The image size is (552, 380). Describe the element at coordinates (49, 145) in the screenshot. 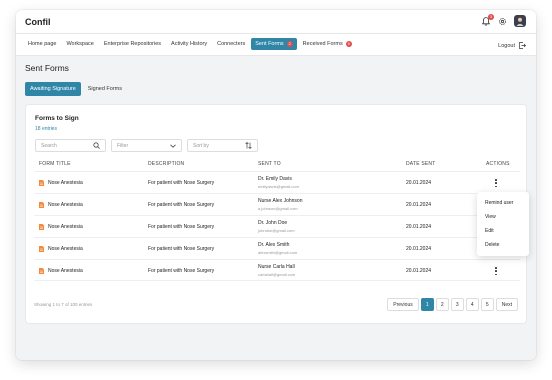

I see `search-placeholder: Search` at that location.